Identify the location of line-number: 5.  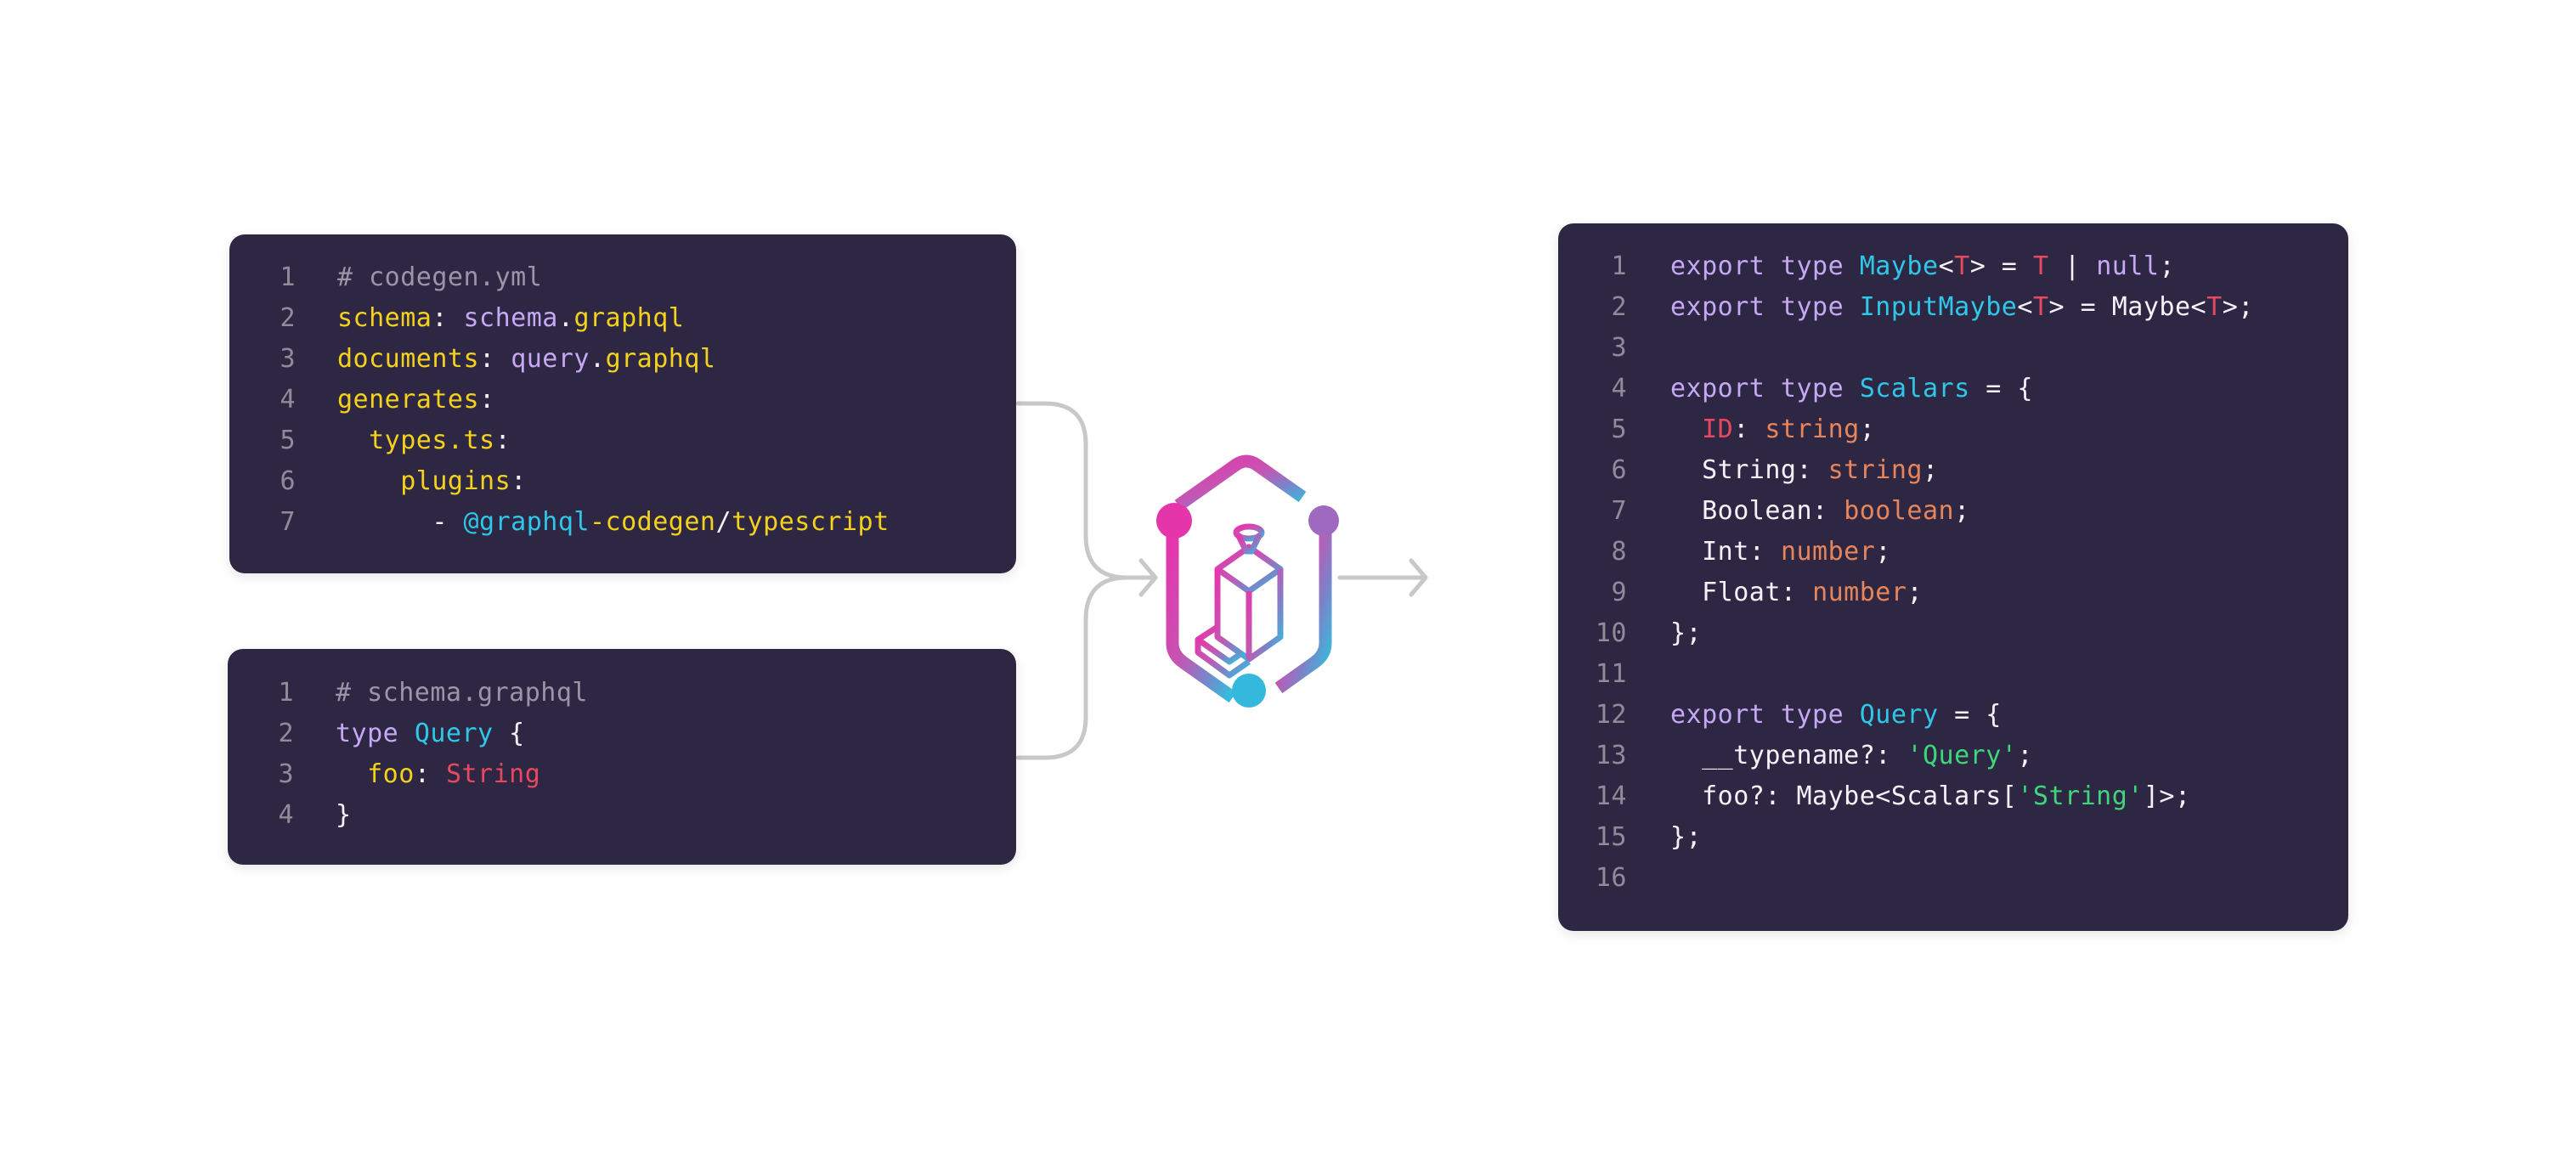
(288, 441).